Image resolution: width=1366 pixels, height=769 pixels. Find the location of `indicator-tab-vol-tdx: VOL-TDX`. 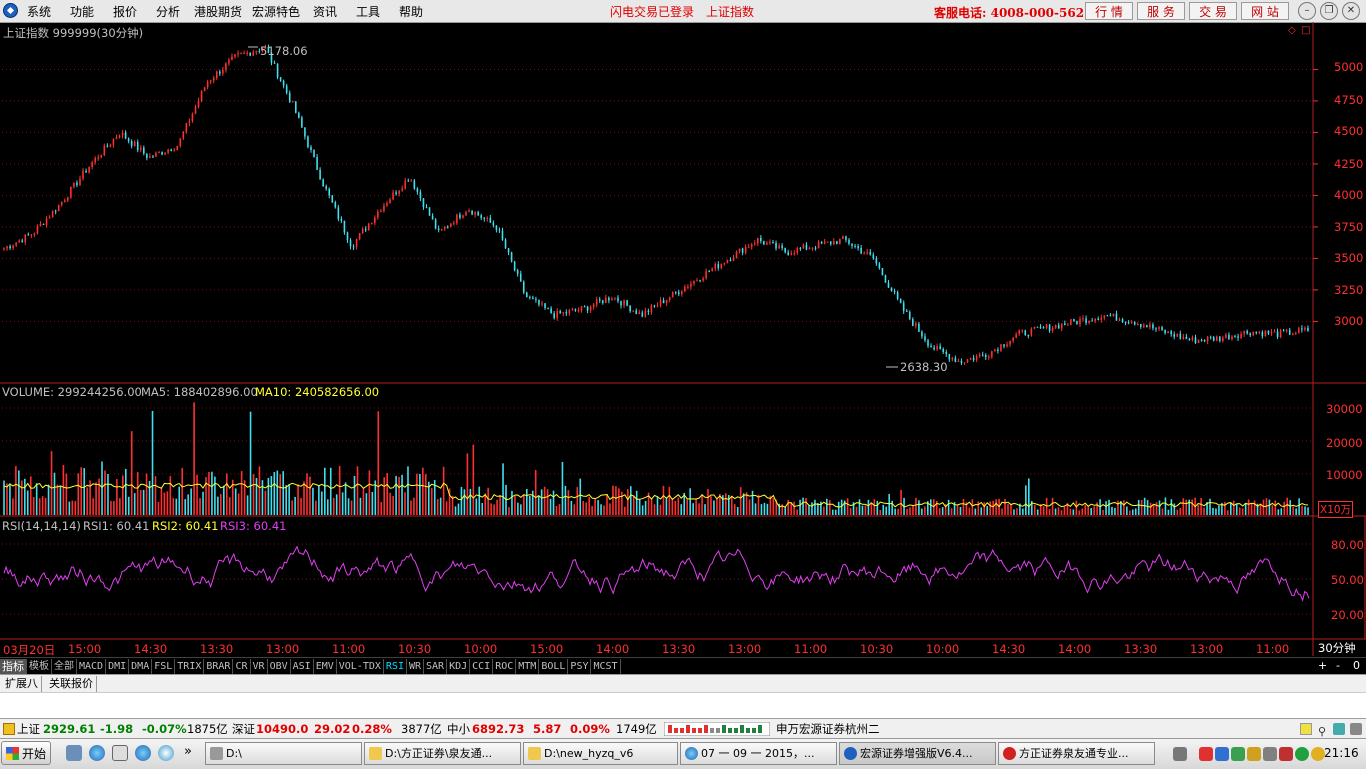

indicator-tab-vol-tdx: VOL-TDX is located at coordinates (360, 666).